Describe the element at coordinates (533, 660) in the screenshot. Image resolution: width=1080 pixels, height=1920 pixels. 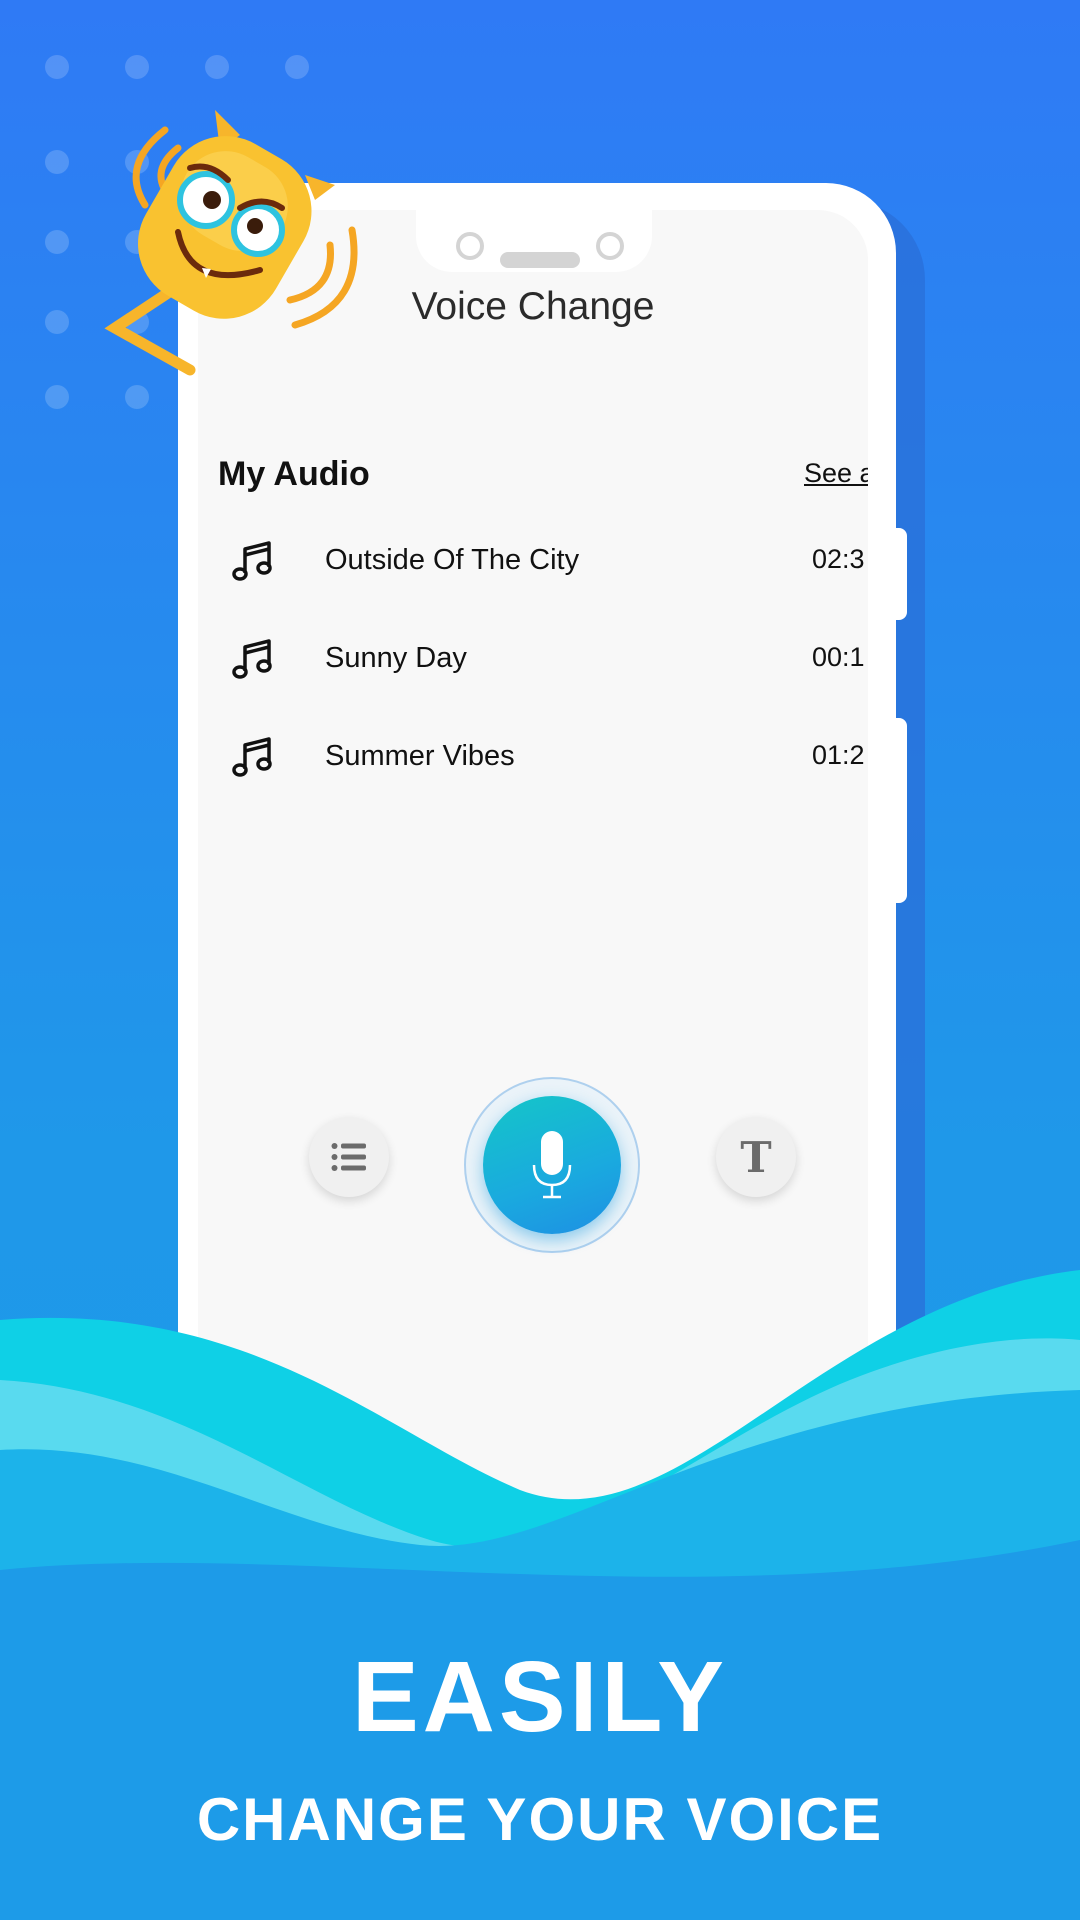
I see `audio-list-item: Sunny Day 00:1` at that location.